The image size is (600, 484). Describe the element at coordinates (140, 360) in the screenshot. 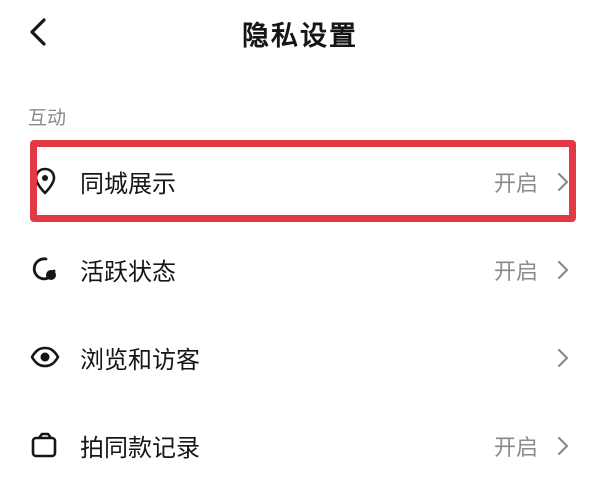

I see `row-label: 浏览和访客` at that location.